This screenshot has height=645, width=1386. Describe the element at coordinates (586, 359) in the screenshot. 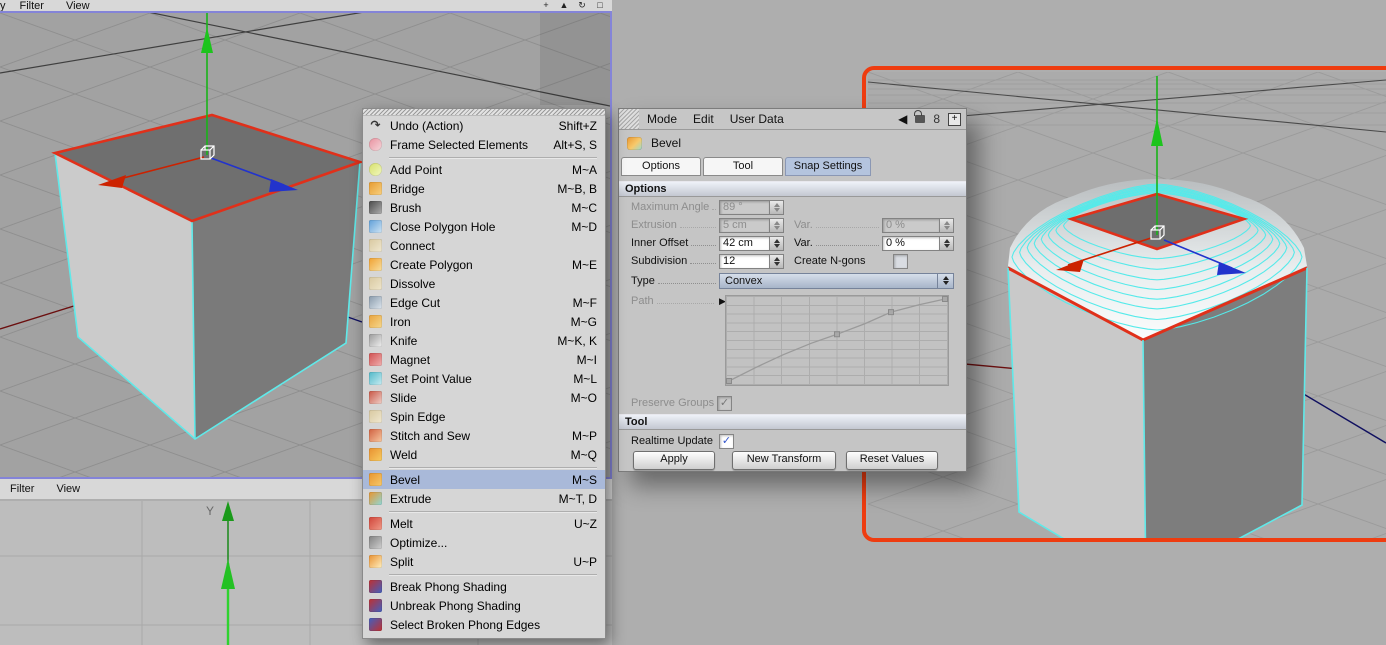

I see `menu-item-shortcut: M~I` at that location.